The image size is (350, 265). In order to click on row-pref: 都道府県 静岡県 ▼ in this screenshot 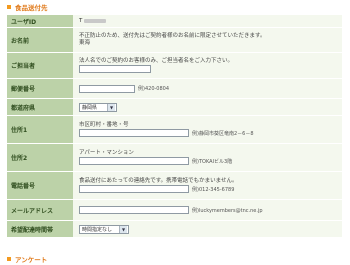, I will do `click(174, 107)`.